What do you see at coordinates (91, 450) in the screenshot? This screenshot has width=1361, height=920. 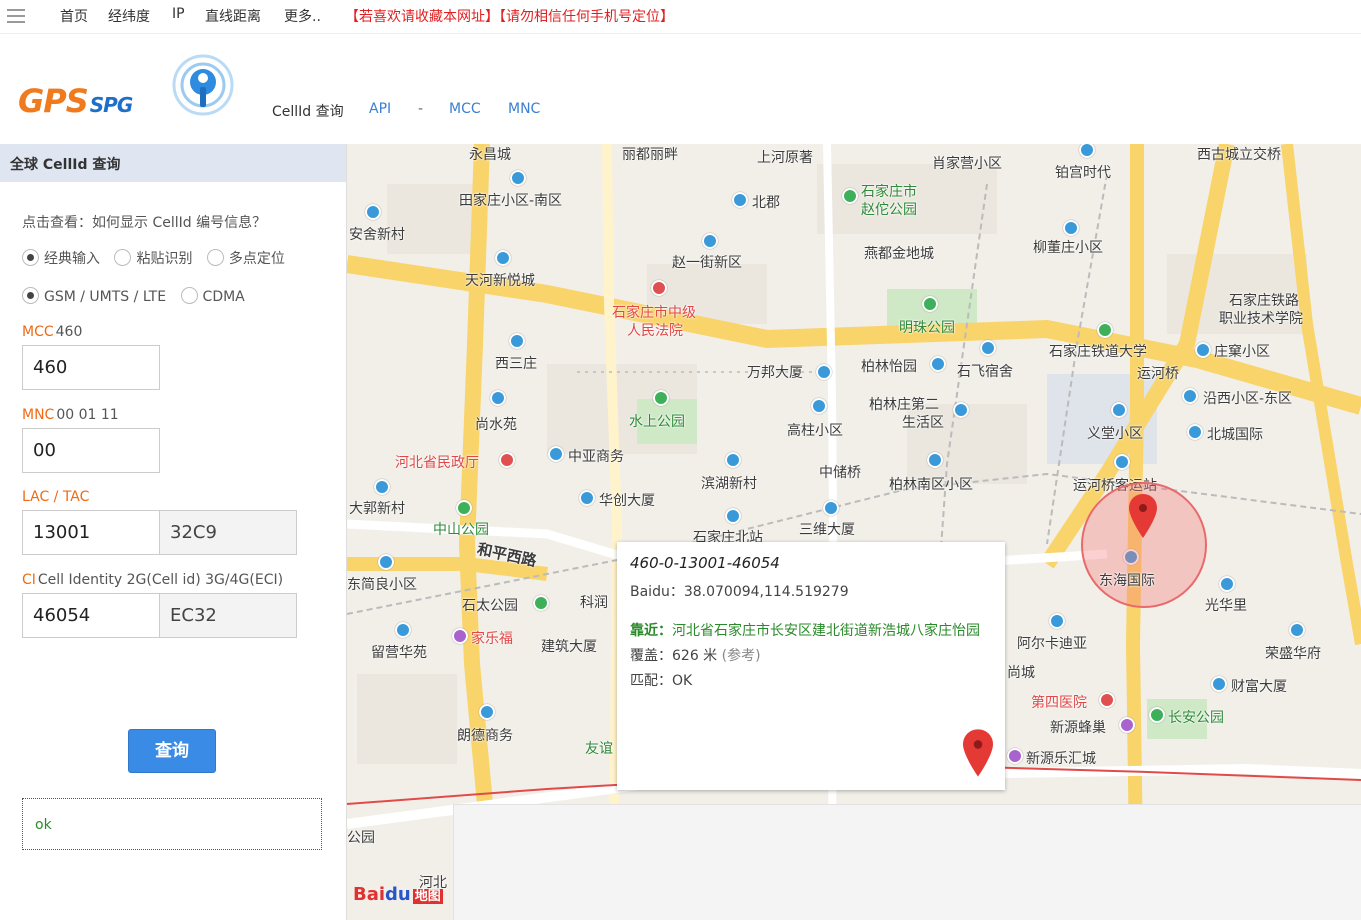 I see `mnc-input: 00` at bounding box center [91, 450].